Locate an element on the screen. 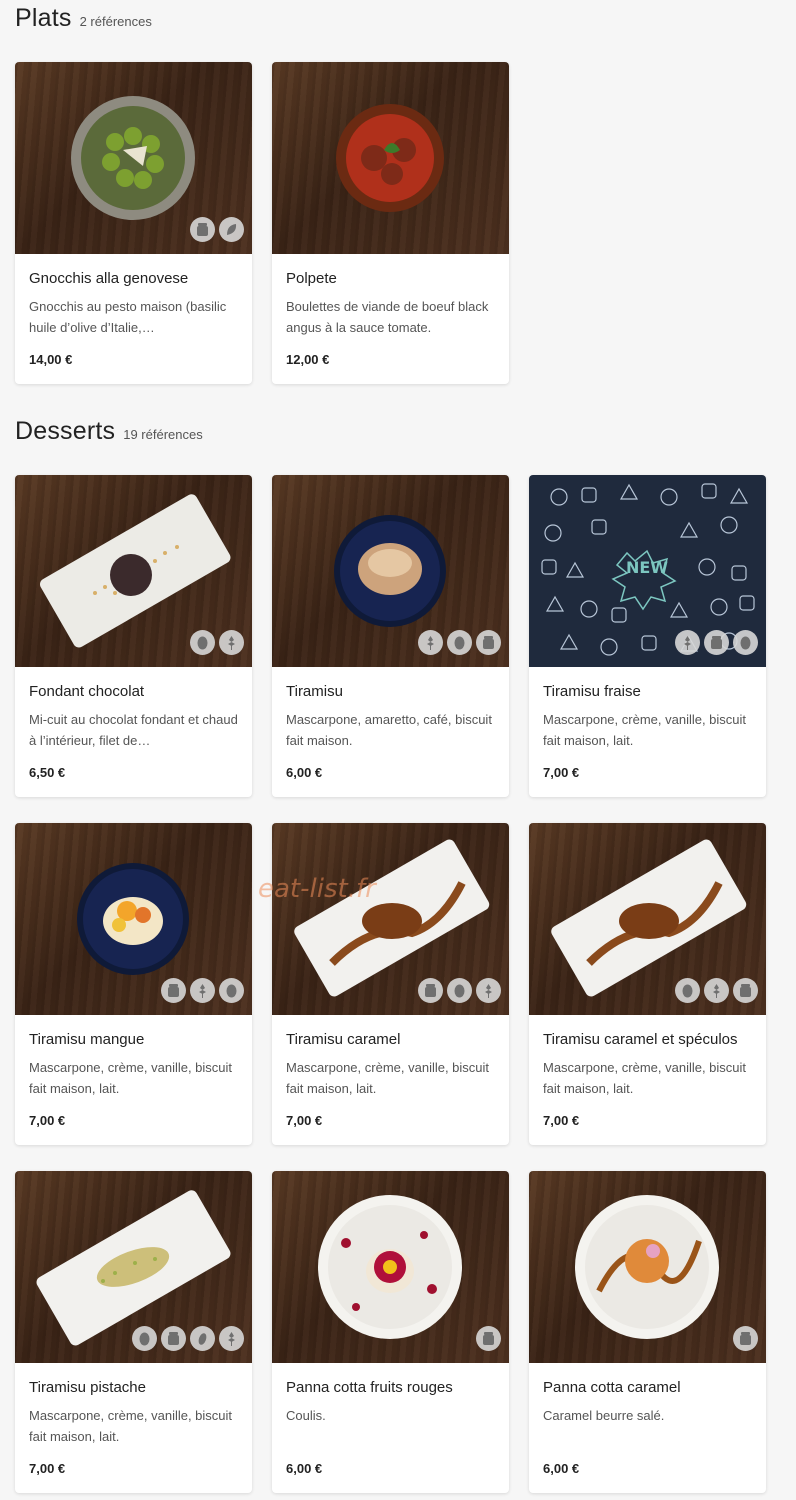 Image resolution: width=796 pixels, height=1500 pixels. section-title: Plats is located at coordinates (43, 18).